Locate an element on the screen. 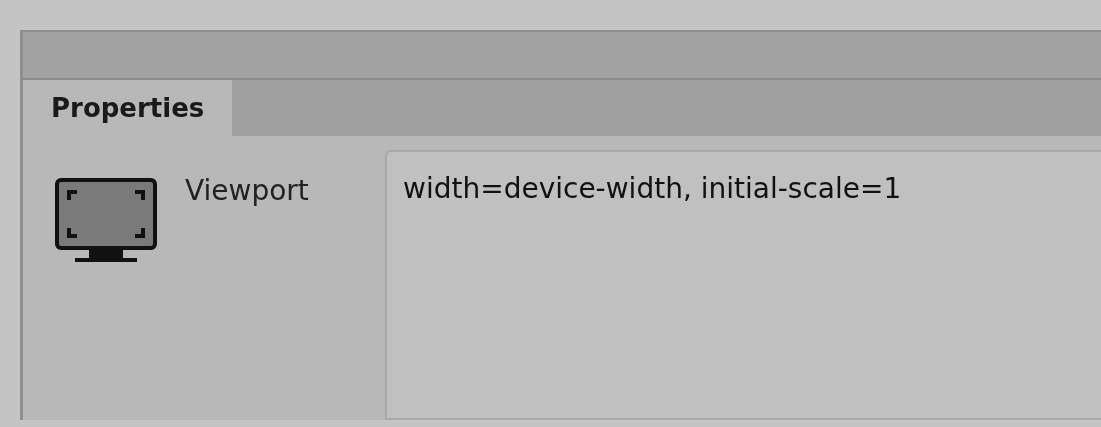 The width and height of the screenshot is (1101, 427). monitor-icon is located at coordinates (106, 221).